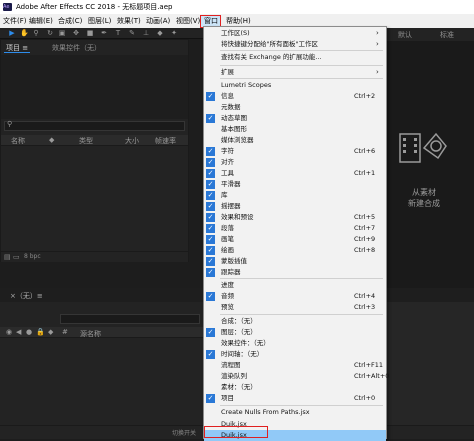 This screenshot has width=474, height=441. I want to click on stamp-tool-icon: ⊥, so click(146, 33).